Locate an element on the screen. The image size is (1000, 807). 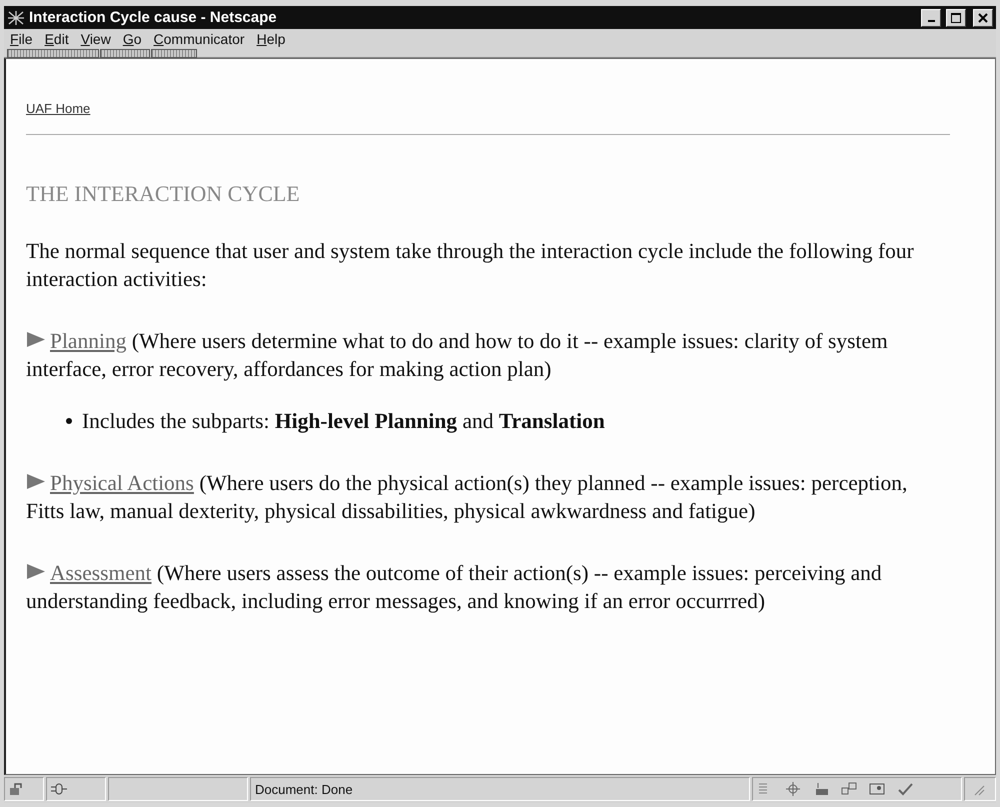
intro-paragraph: The normal sequence that user and system take through the interaction cycle include the following four interaction activities: is located at coordinates (470, 265).